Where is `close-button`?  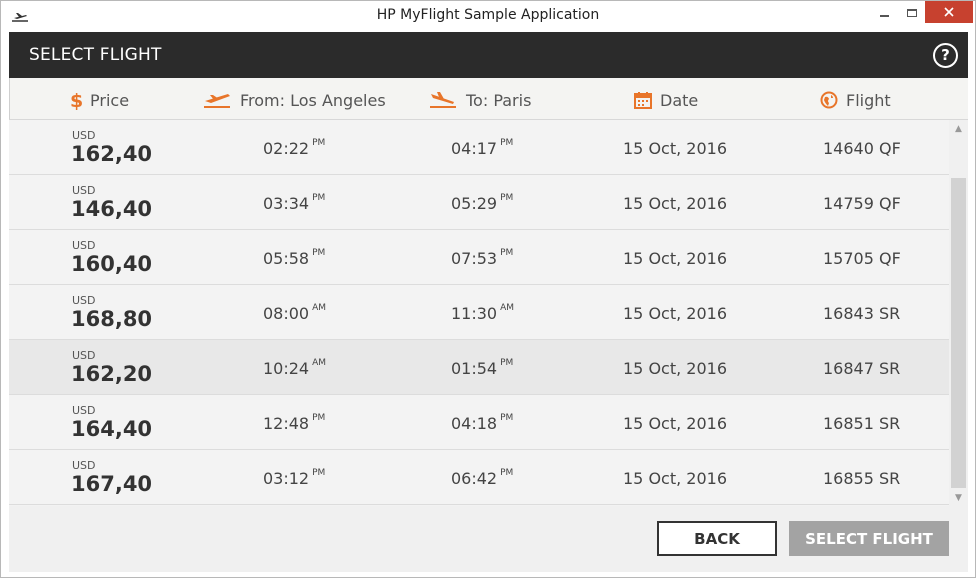 close-button is located at coordinates (949, 12).